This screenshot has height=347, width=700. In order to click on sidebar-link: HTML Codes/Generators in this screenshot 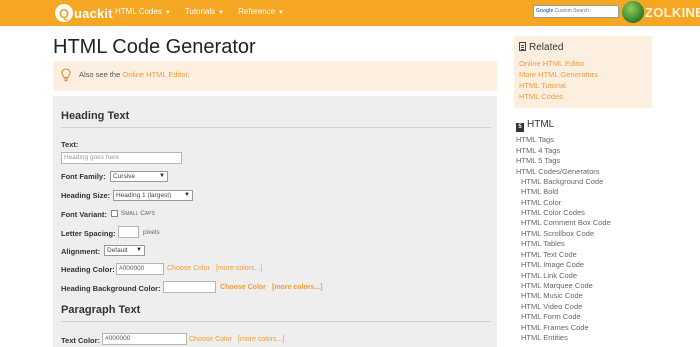, I will do `click(558, 171)`.